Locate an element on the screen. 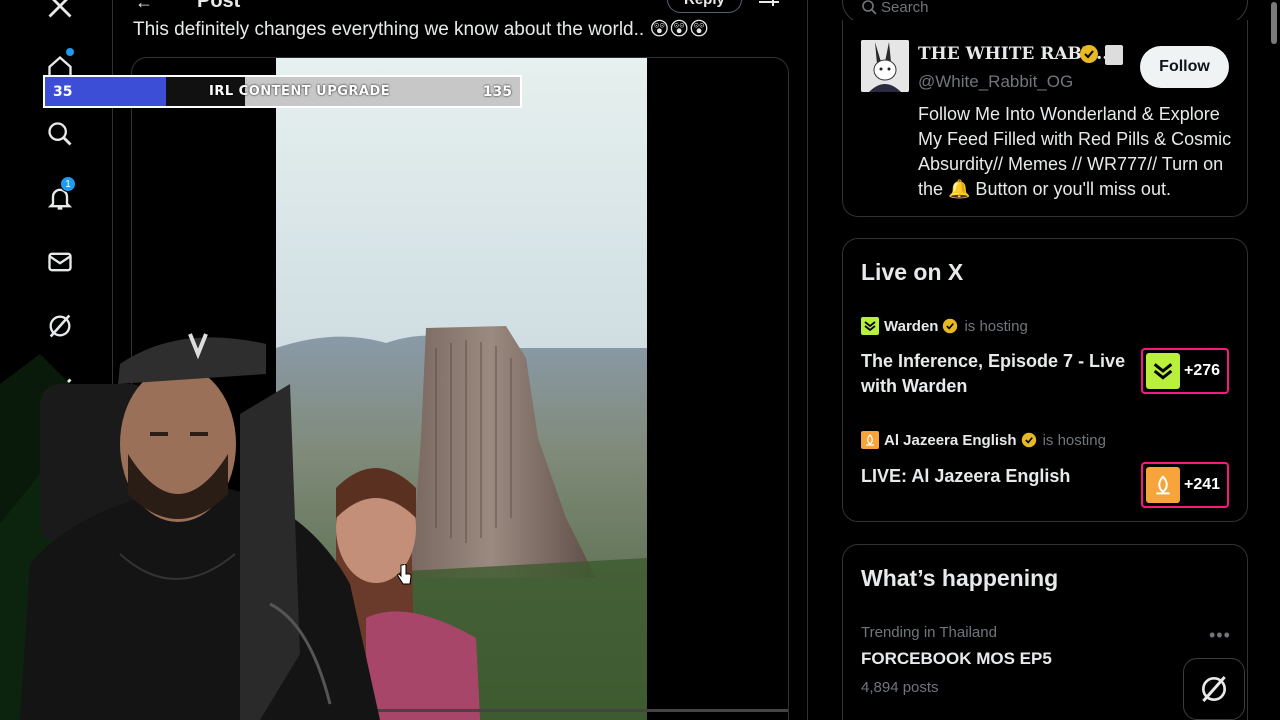 The width and height of the screenshot is (1280, 720). mail-icon is located at coordinates (60, 262).